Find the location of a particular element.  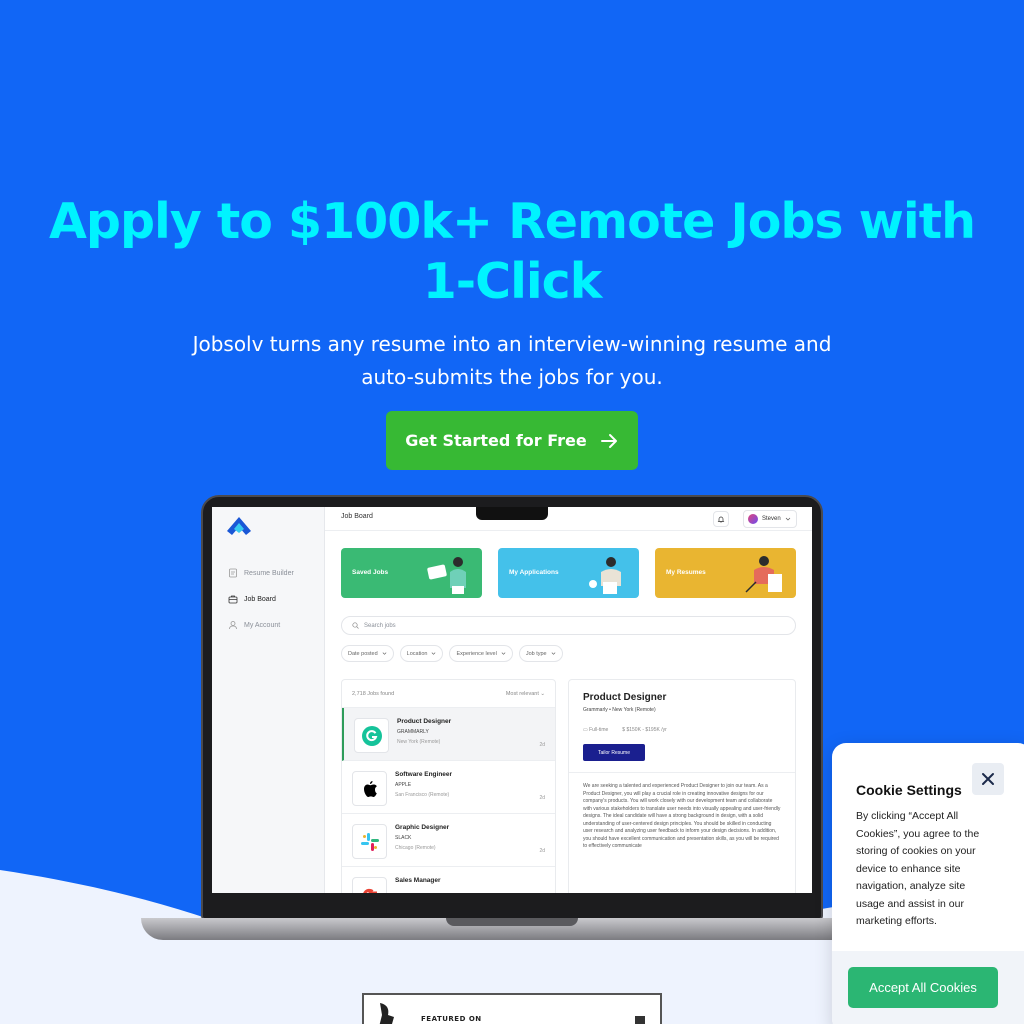

featured-mark-icon is located at coordinates (640, 1020).